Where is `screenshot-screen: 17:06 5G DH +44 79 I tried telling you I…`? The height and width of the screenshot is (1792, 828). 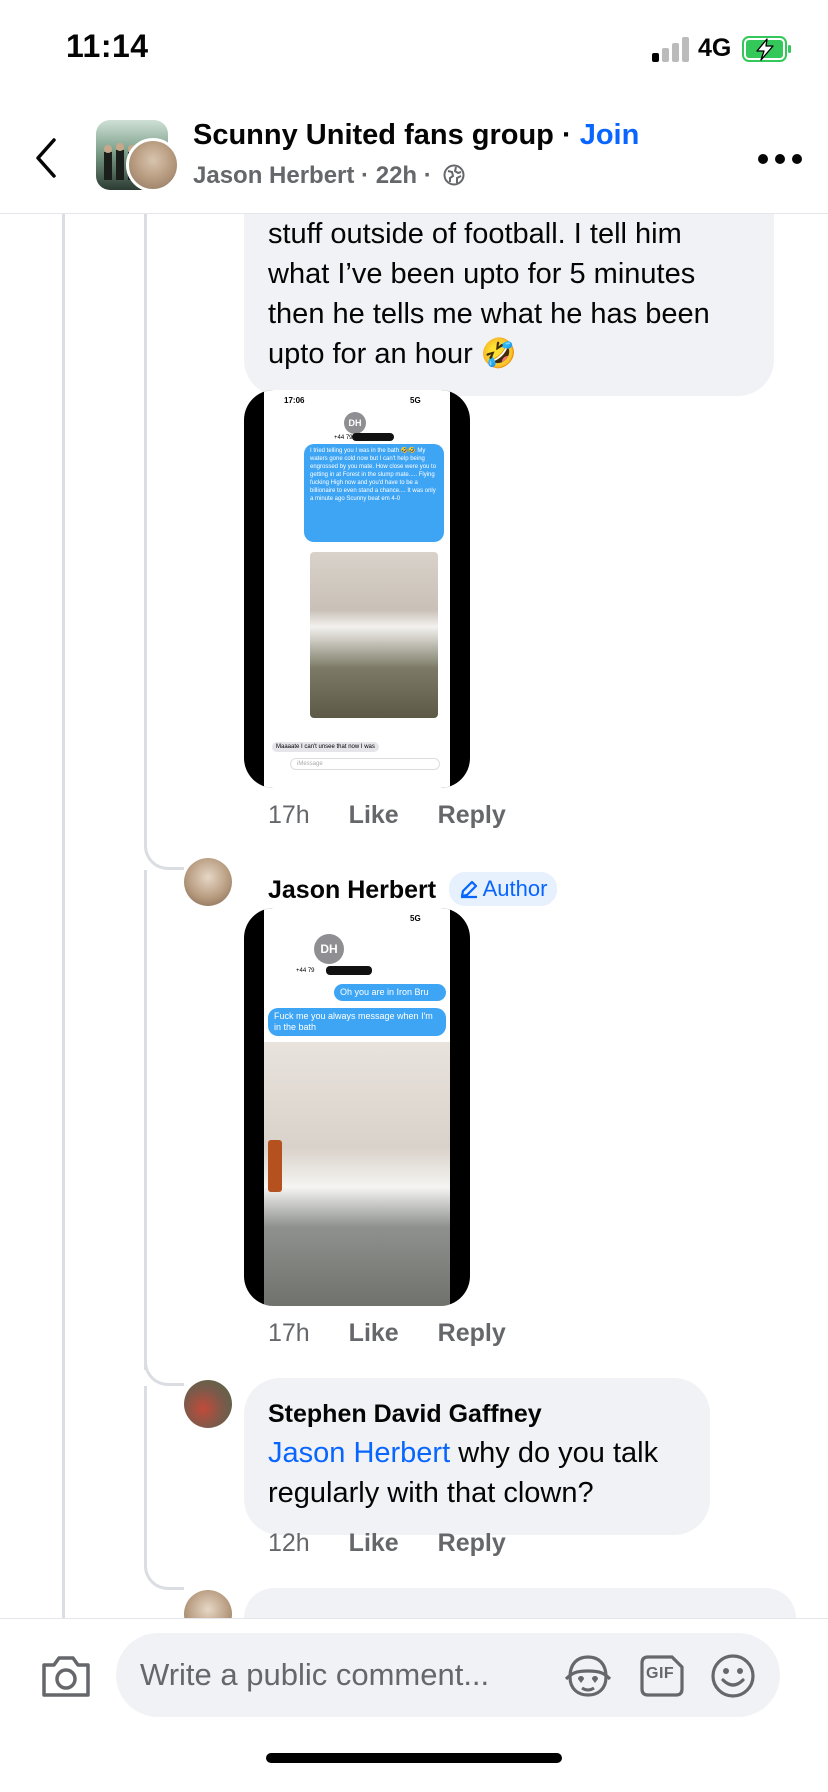
screenshot-screen: 17:06 5G DH +44 79 I tried telling you I… is located at coordinates (357, 589).